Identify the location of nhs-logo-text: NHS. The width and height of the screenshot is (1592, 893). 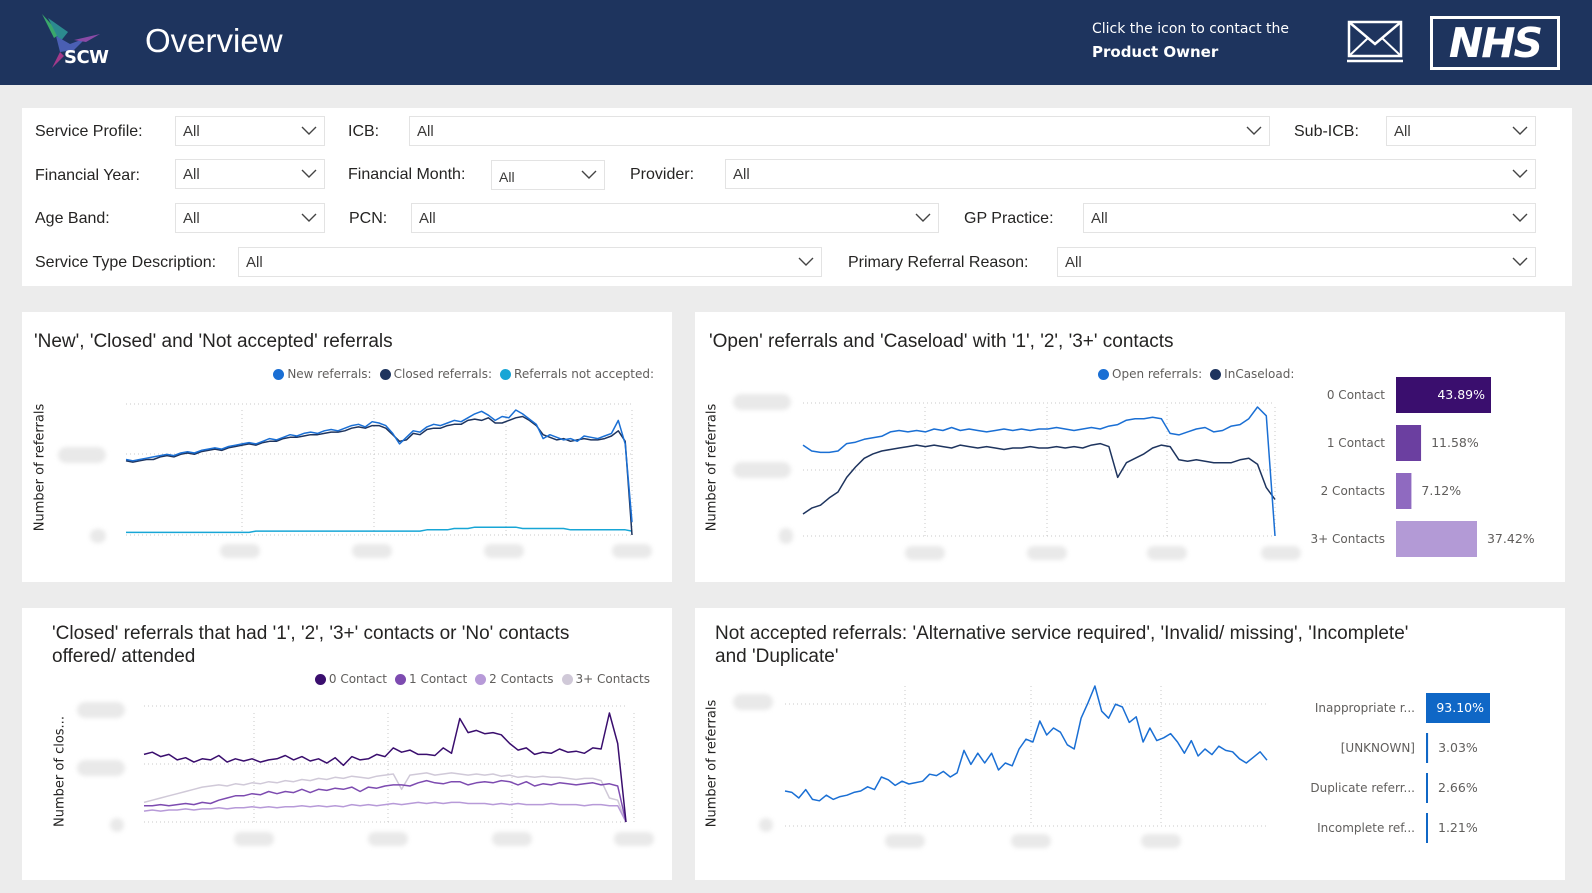
(1495, 43).